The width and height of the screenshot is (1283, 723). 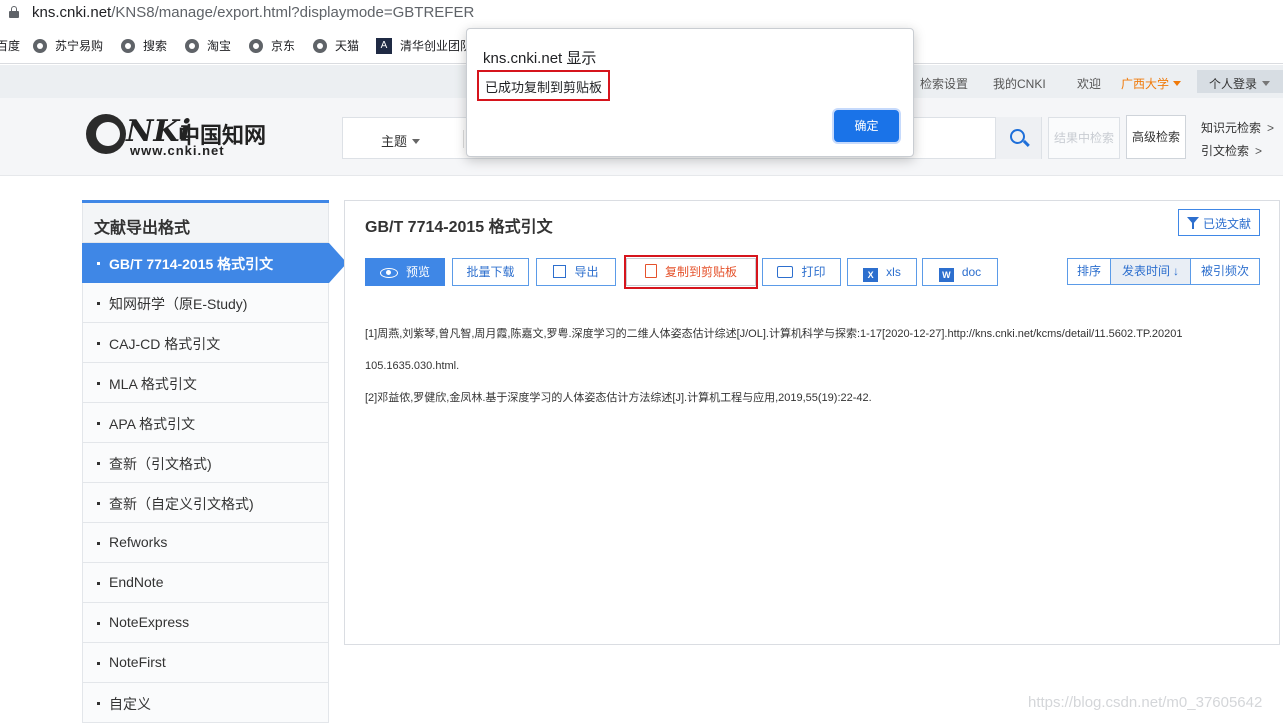 I want to click on search-button, so click(x=1018, y=138).